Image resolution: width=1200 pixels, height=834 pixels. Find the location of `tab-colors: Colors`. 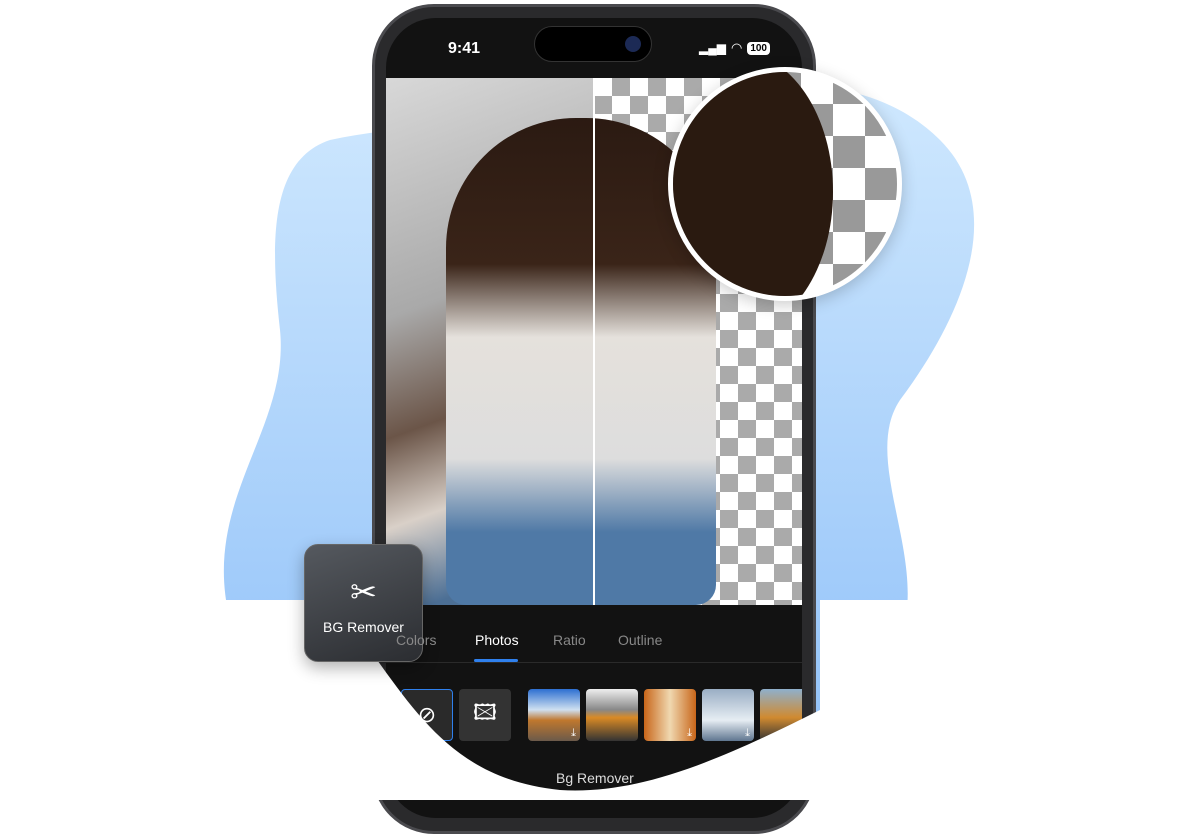

tab-colors: Colors is located at coordinates (416, 640).